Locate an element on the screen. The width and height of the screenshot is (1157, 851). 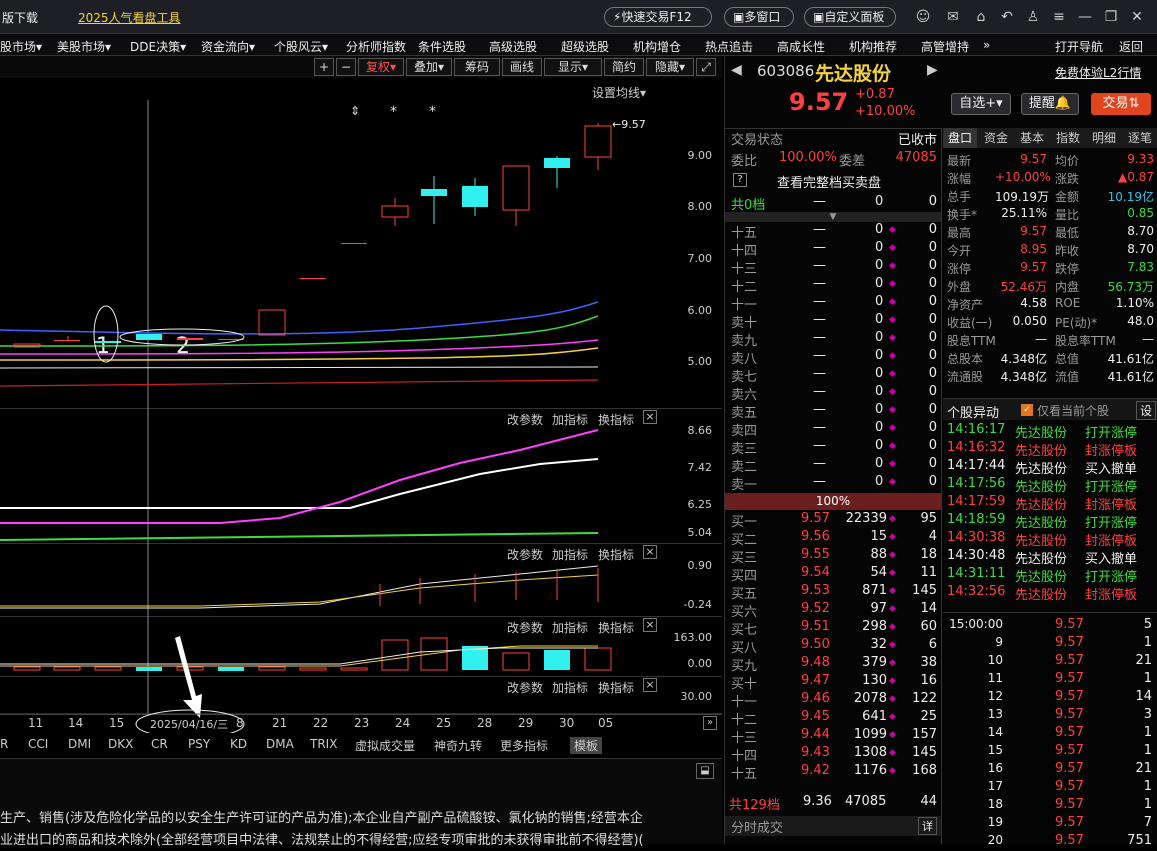
bid-row: 买一 9.57 22339 ◆ 95 is located at coordinates (833, 520).